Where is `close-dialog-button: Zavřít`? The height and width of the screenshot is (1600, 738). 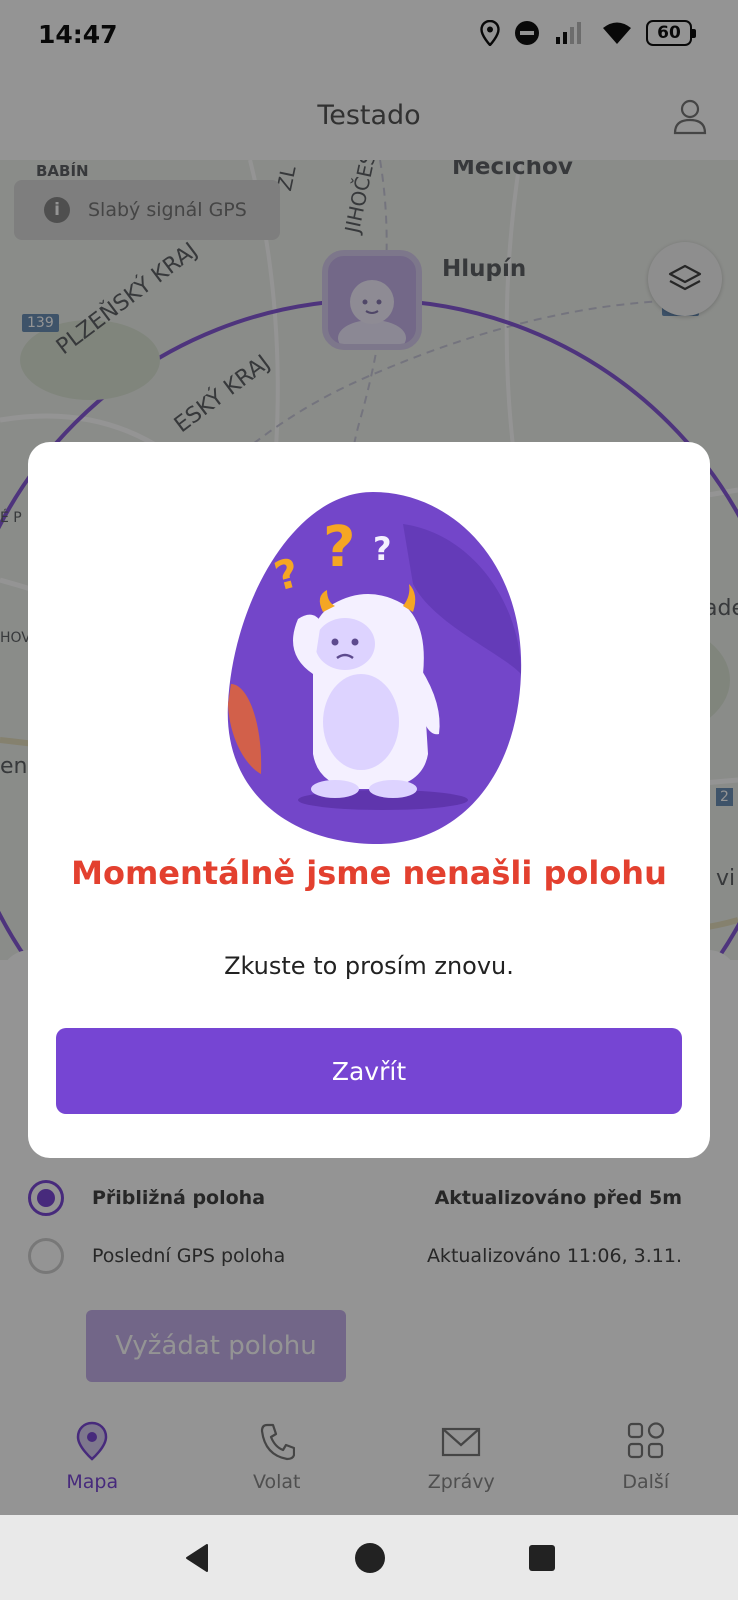 close-dialog-button: Zavřít is located at coordinates (369, 1071).